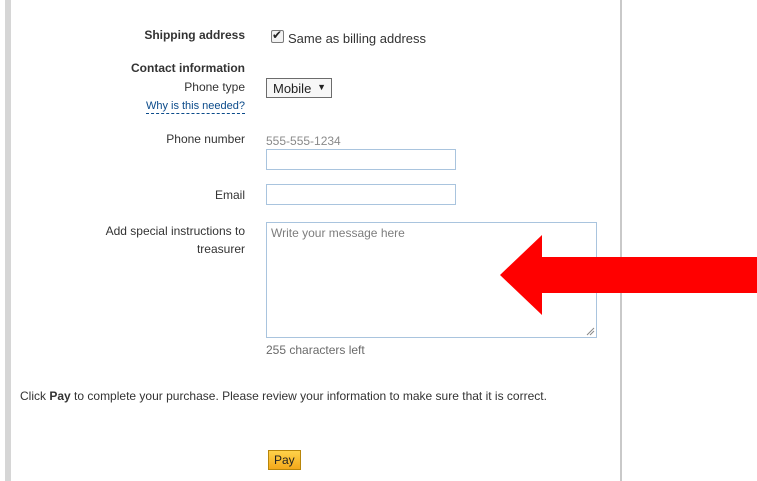 The width and height of the screenshot is (757, 481). I want to click on email-label: Email, so click(229, 195).